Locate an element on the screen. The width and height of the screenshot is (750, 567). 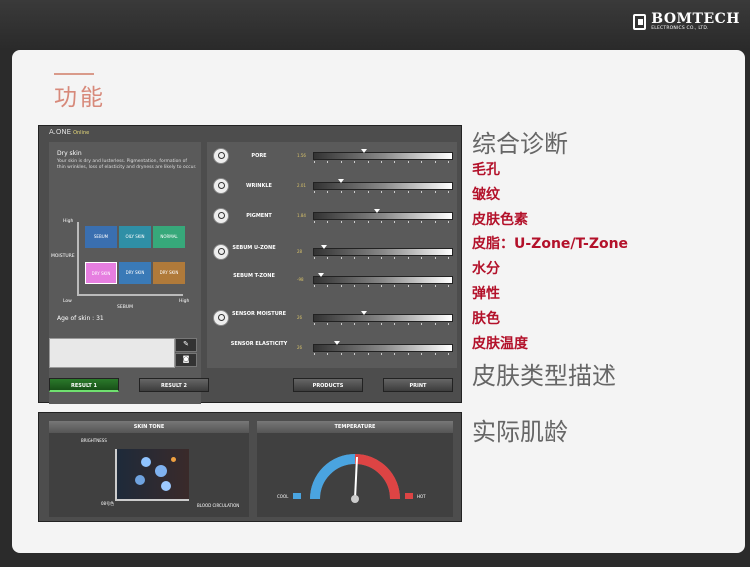
skin-type-title: Dry skin is located at coordinates (69, 153).